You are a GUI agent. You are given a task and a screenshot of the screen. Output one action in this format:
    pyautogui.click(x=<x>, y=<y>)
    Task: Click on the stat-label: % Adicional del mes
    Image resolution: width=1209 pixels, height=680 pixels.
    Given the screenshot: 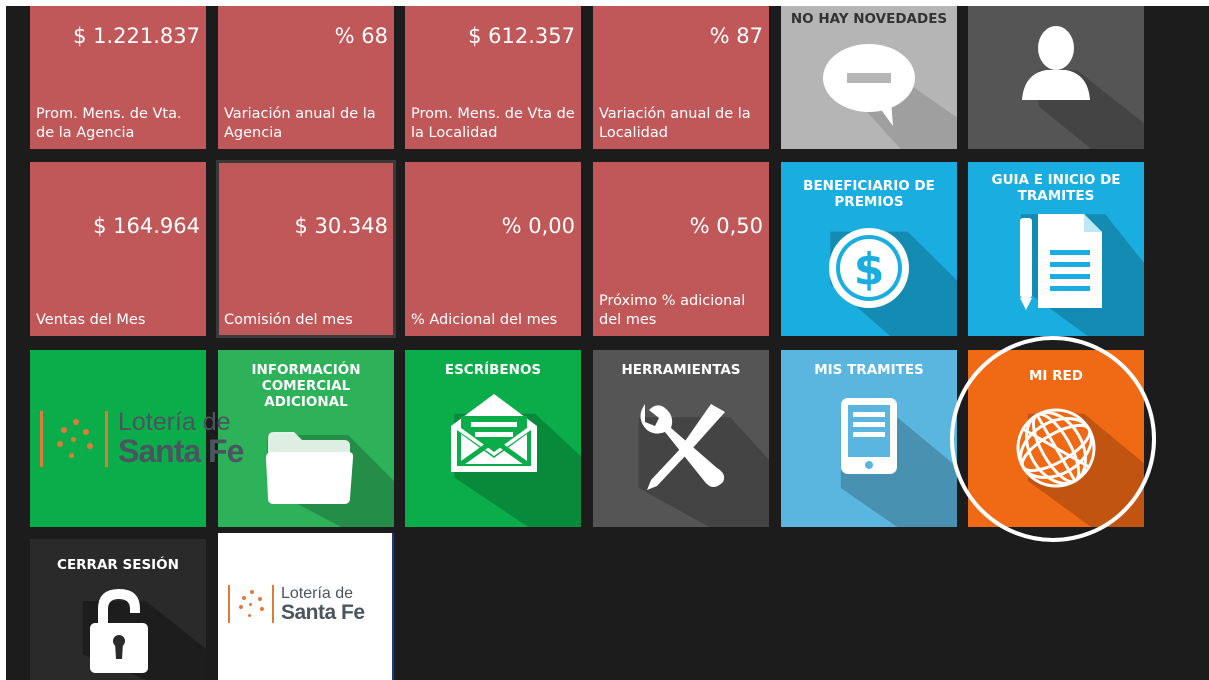 What is the action you would take?
    pyautogui.click(x=484, y=320)
    